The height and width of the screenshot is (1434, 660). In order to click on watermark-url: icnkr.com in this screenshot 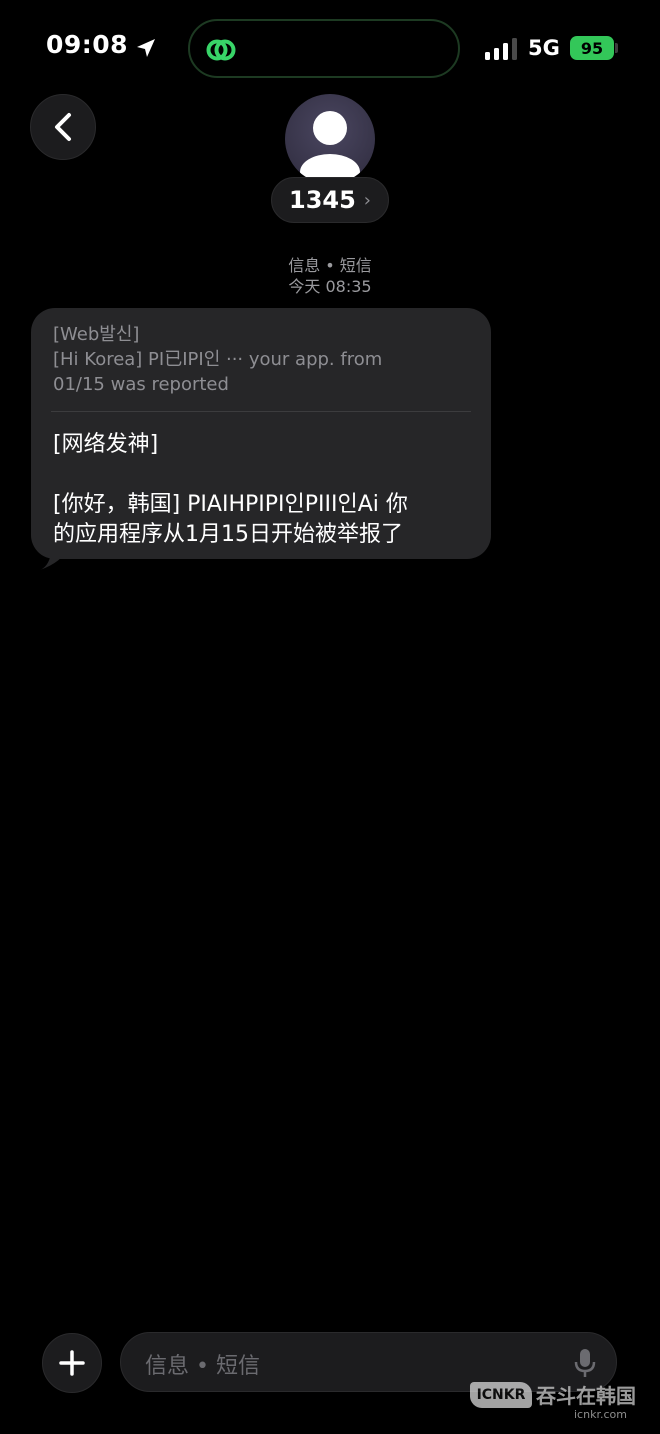, I will do `click(600, 1414)`.